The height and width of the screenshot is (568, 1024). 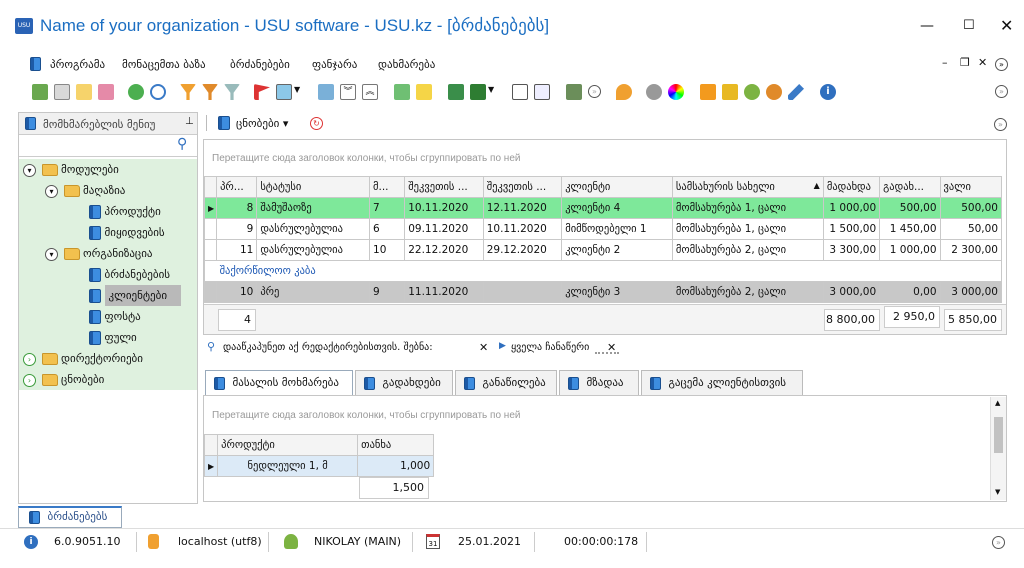 I want to click on cell: შამუშაოზე, so click(x=313, y=208).